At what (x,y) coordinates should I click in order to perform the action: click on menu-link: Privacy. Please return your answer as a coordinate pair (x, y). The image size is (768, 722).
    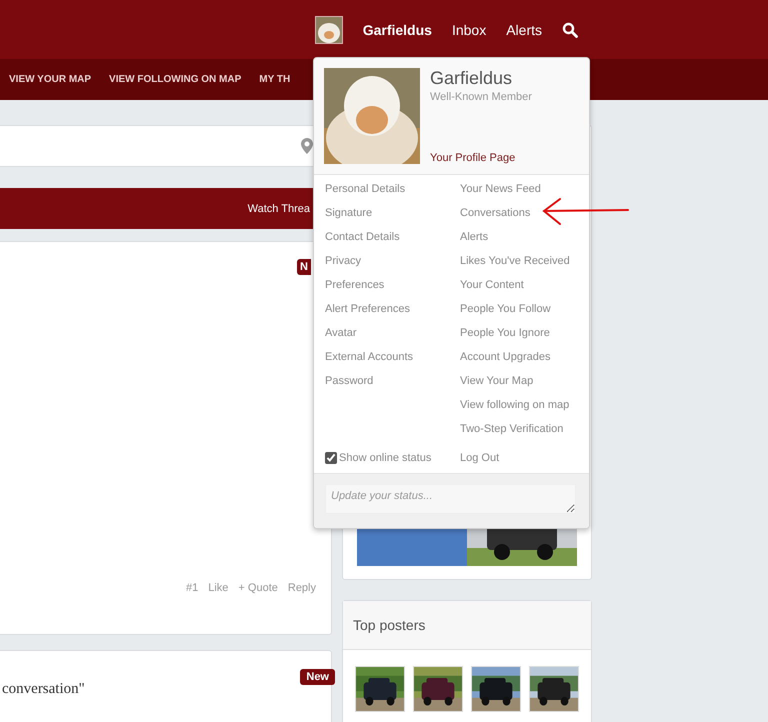
    Looking at the image, I should click on (392, 266).